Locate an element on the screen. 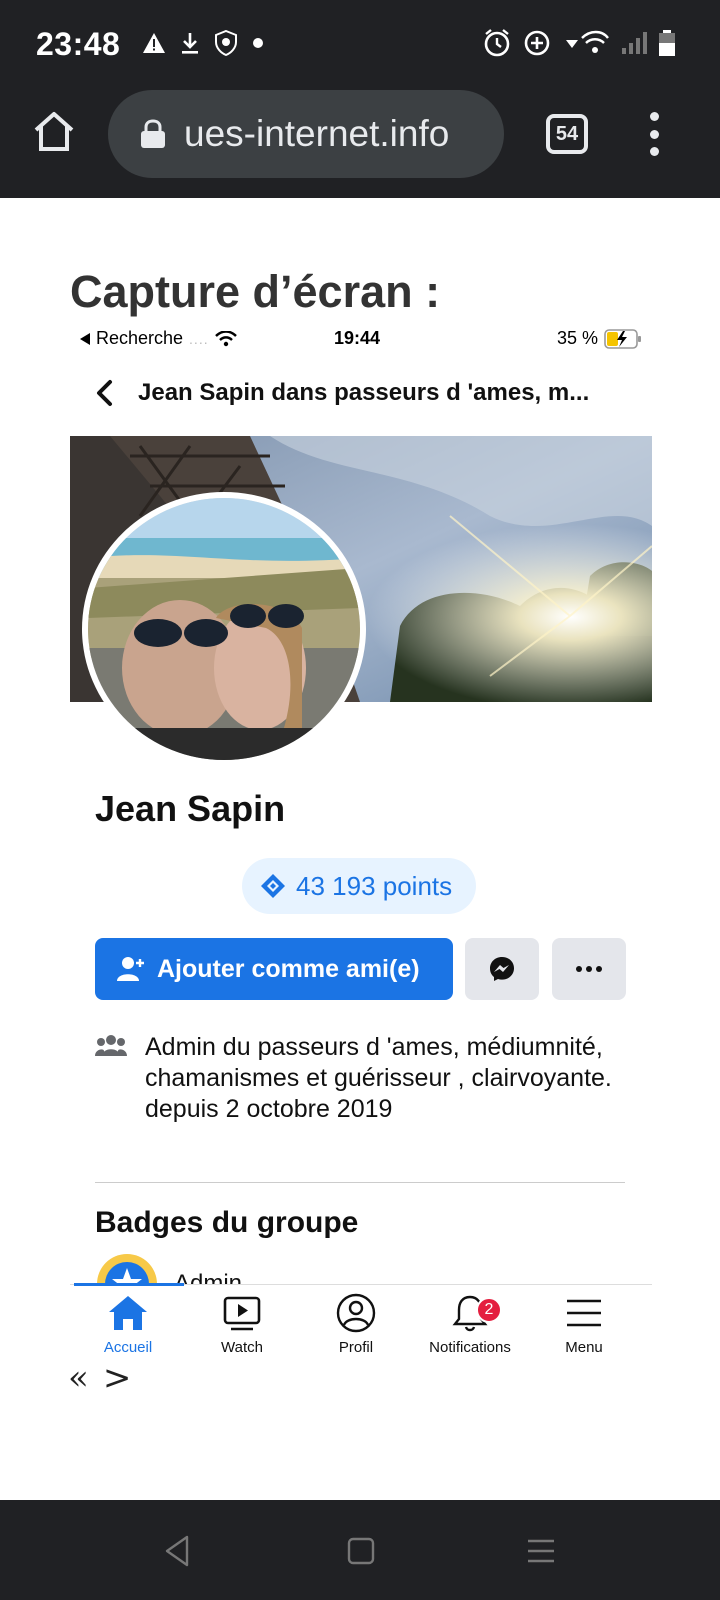 The height and width of the screenshot is (1600, 720). group-members-icon is located at coordinates (111, 1045).